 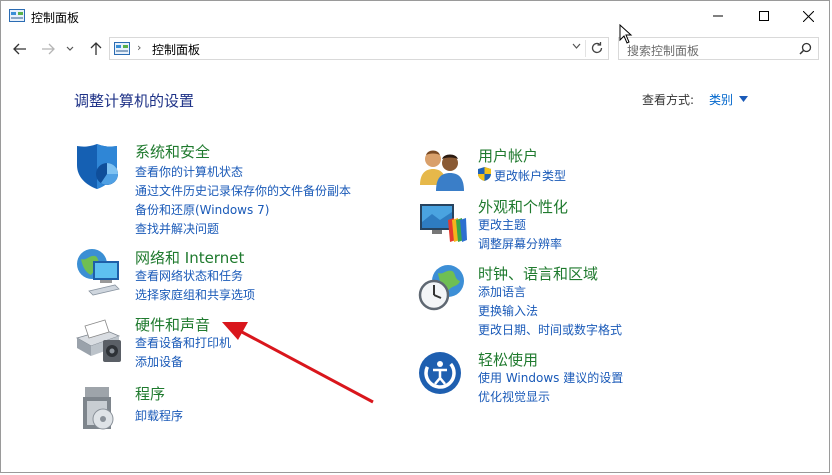 I want to click on close-button, so click(x=808, y=16).